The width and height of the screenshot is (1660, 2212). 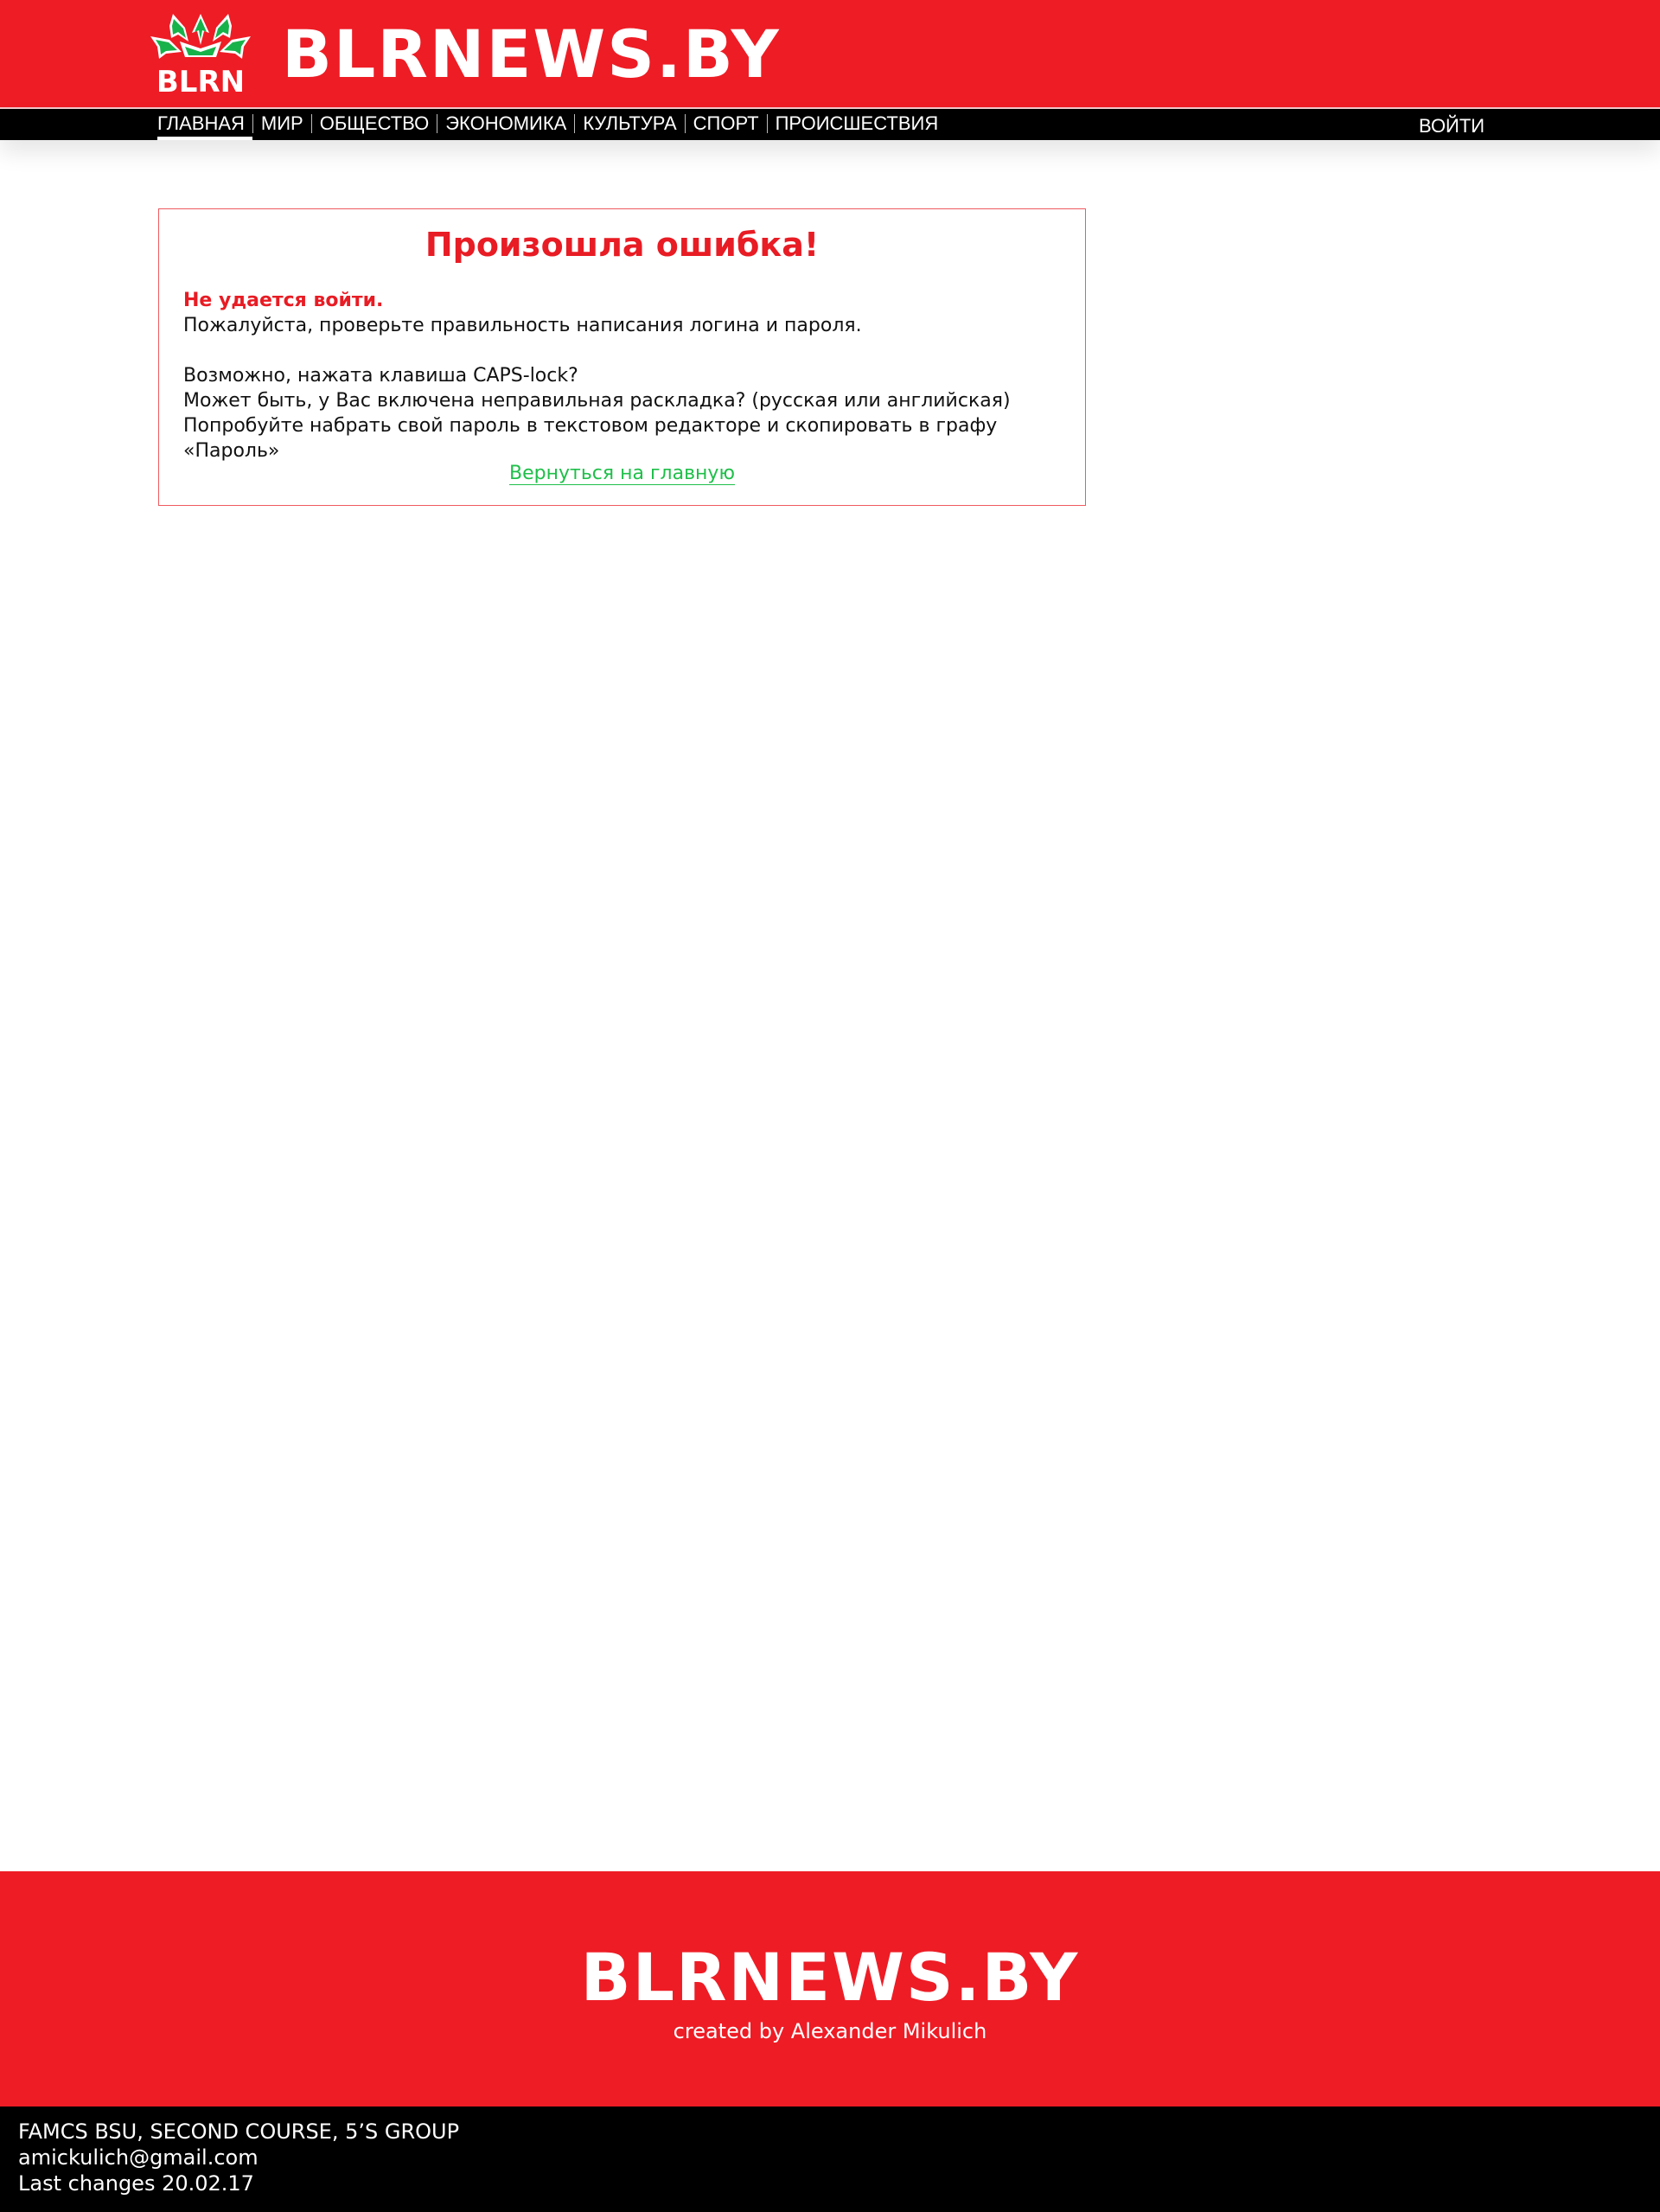 I want to click on logo-text: BLRN, so click(x=200, y=81).